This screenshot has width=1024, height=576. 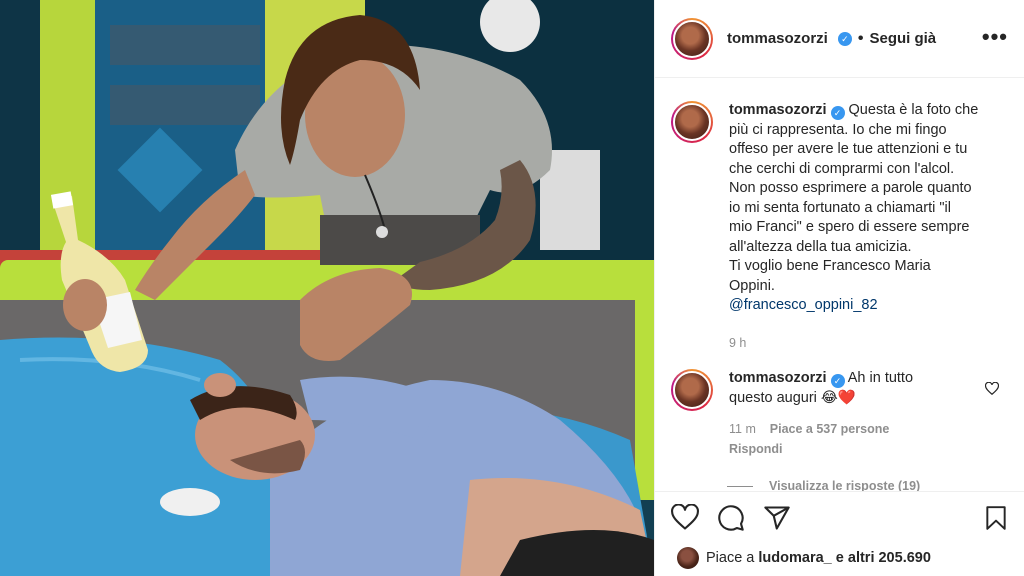 I want to click on caption-line: Ti voglio bene Francesco Maria, so click(x=830, y=266).